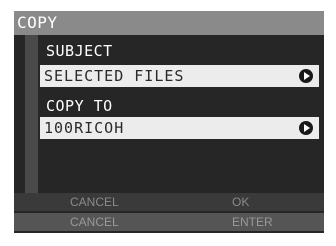 This screenshot has height=246, width=336. Describe the element at coordinates (94, 222) in the screenshot. I see `cancel-key-hint: CANCEL` at that location.